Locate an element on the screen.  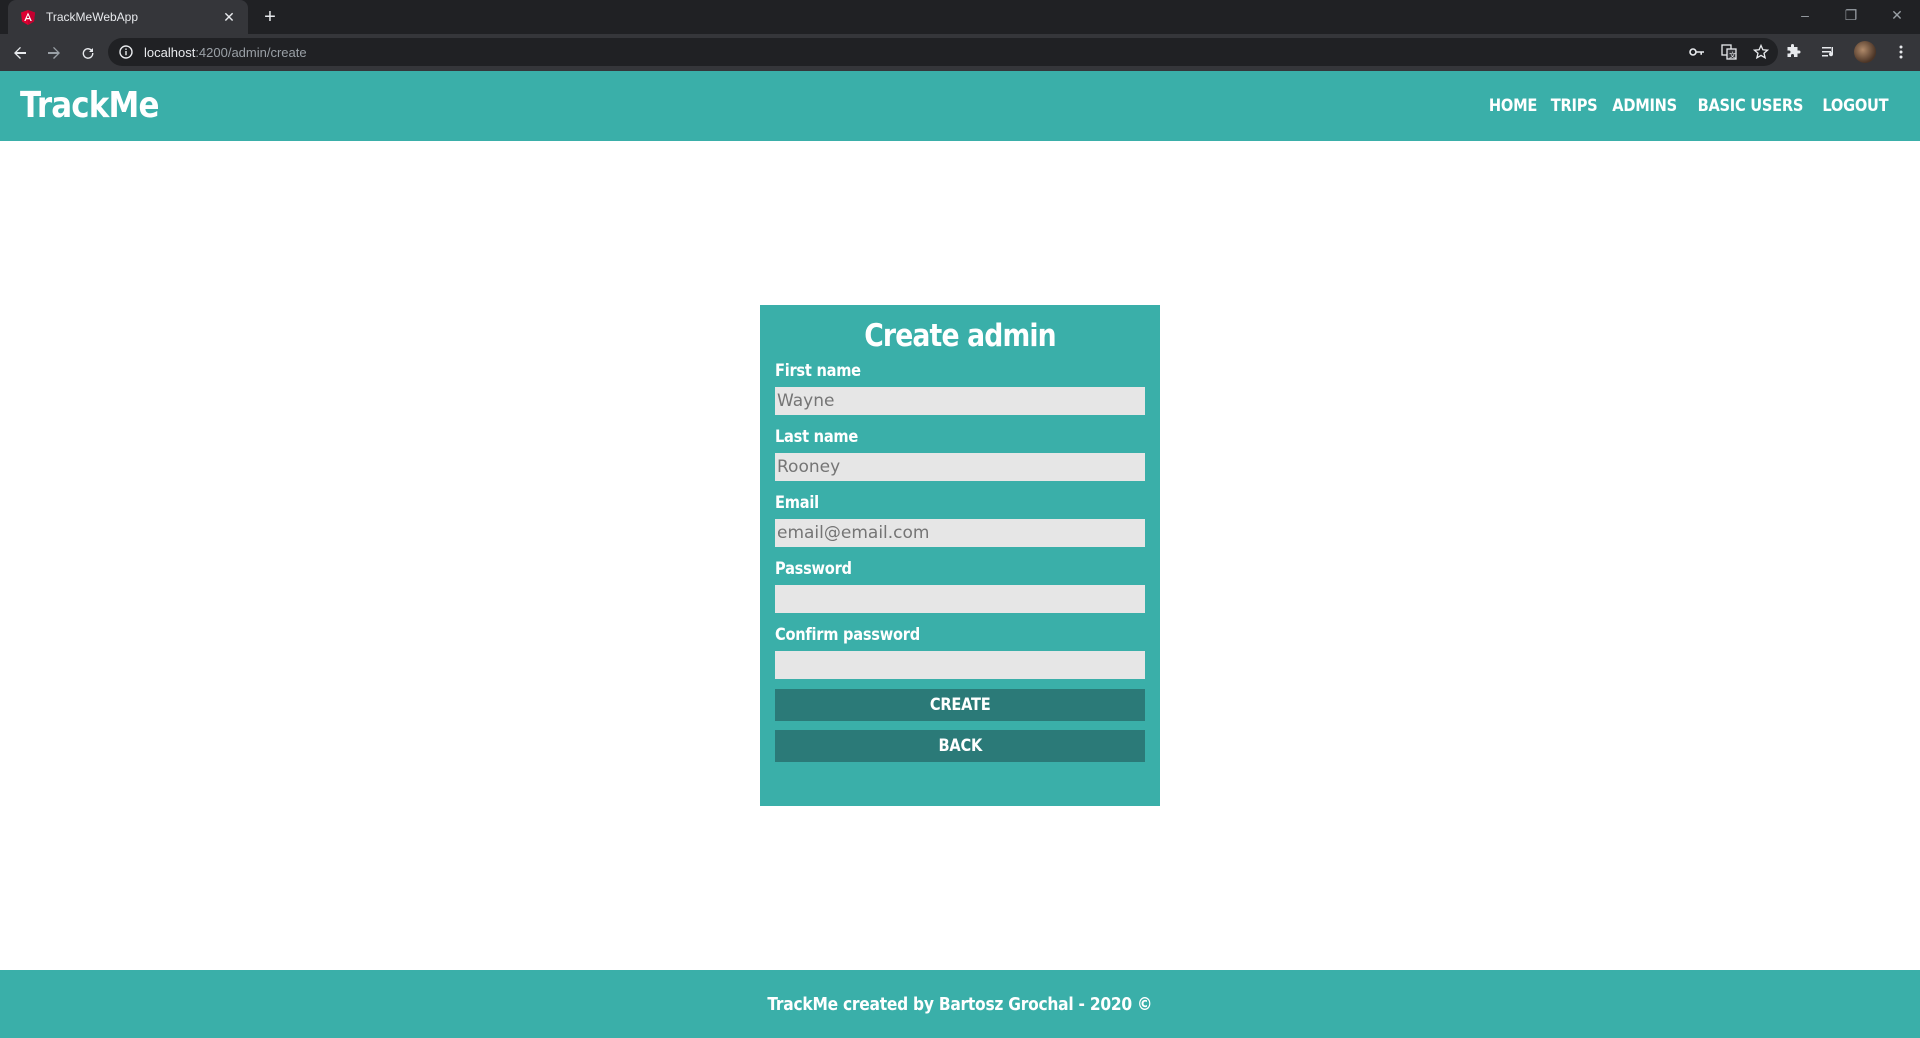
translate-icon: 文 is located at coordinates (1729, 52).